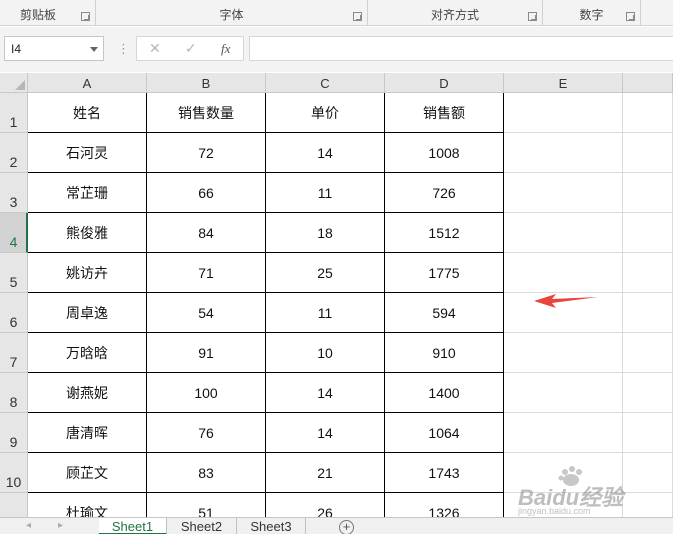 The width and height of the screenshot is (673, 534). I want to click on sheet-tab-3: Sheet3, so click(271, 526).